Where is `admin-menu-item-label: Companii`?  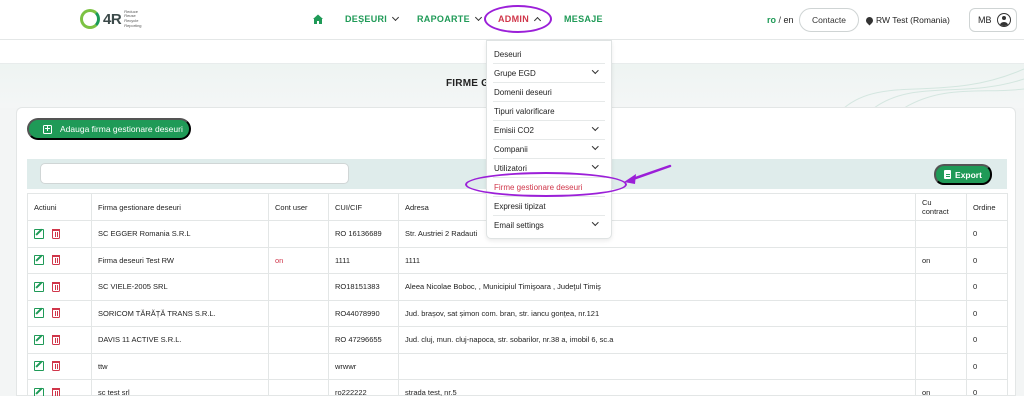 admin-menu-item-label: Companii is located at coordinates (511, 149).